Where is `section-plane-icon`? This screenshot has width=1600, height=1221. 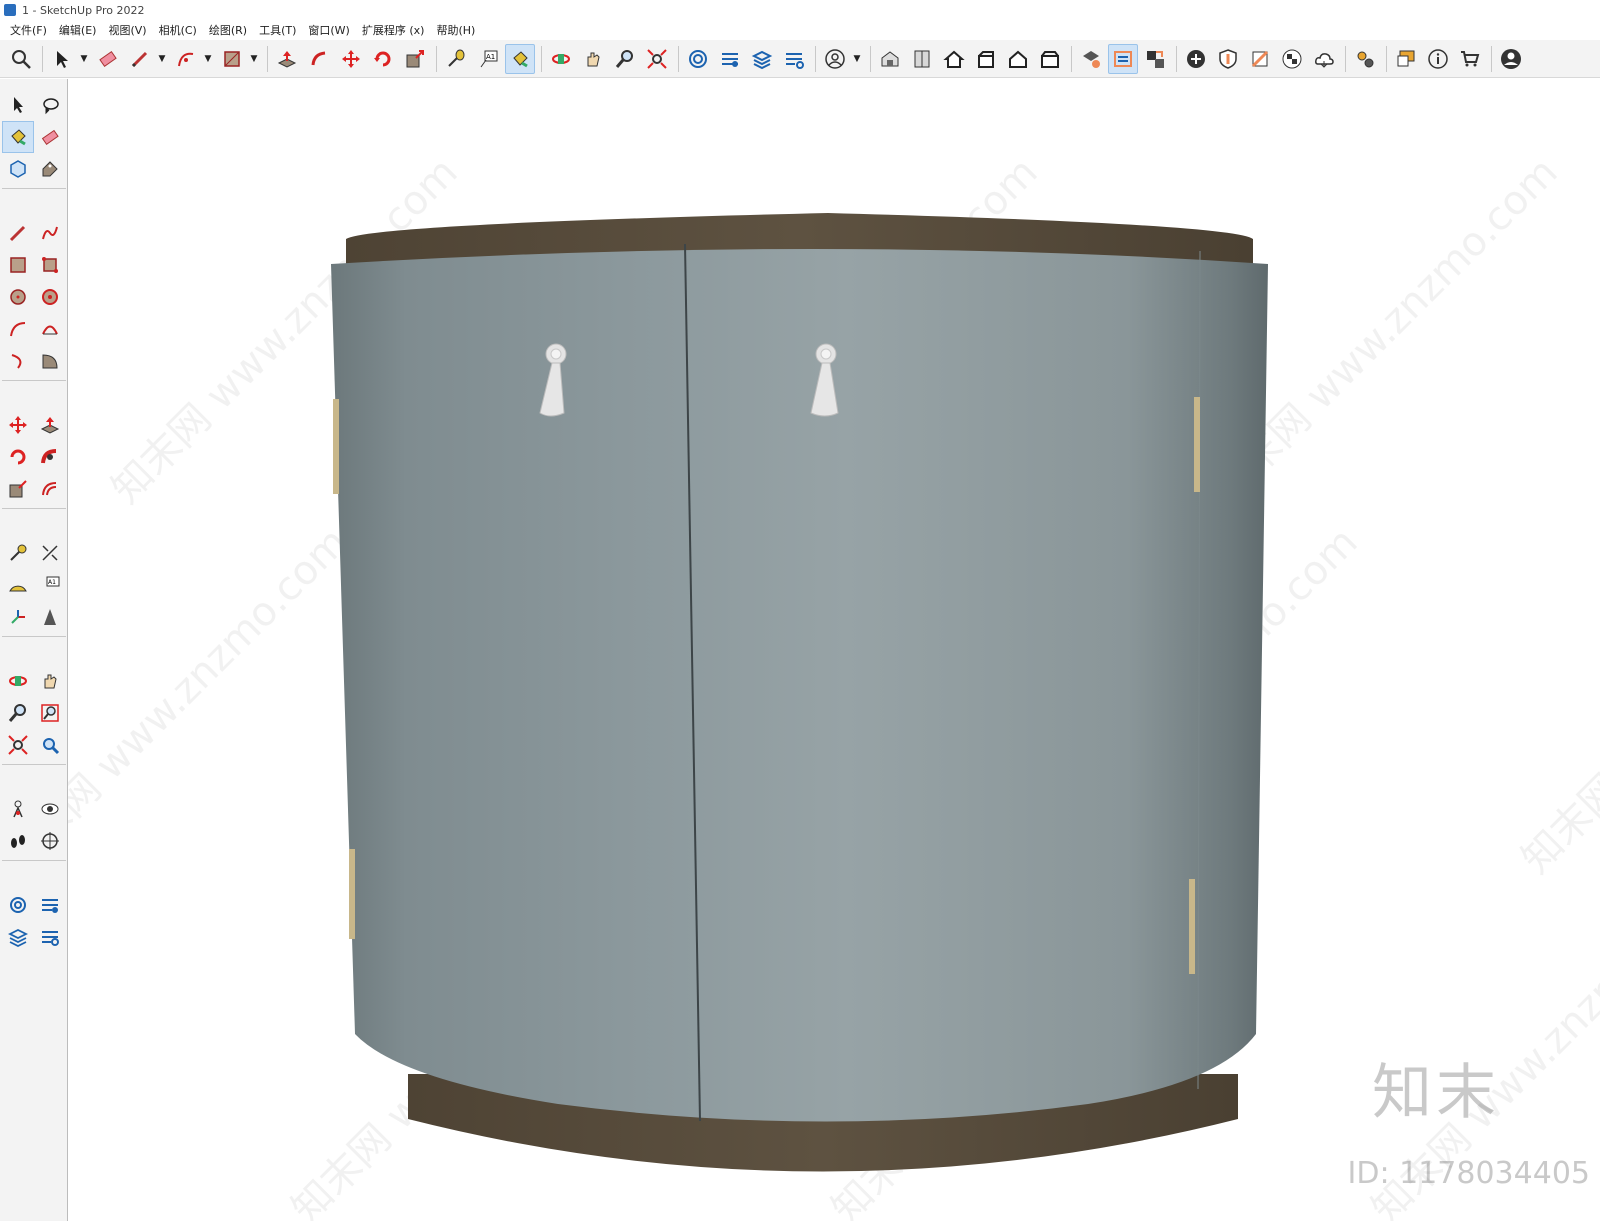
section-plane-icon is located at coordinates (50, 841).